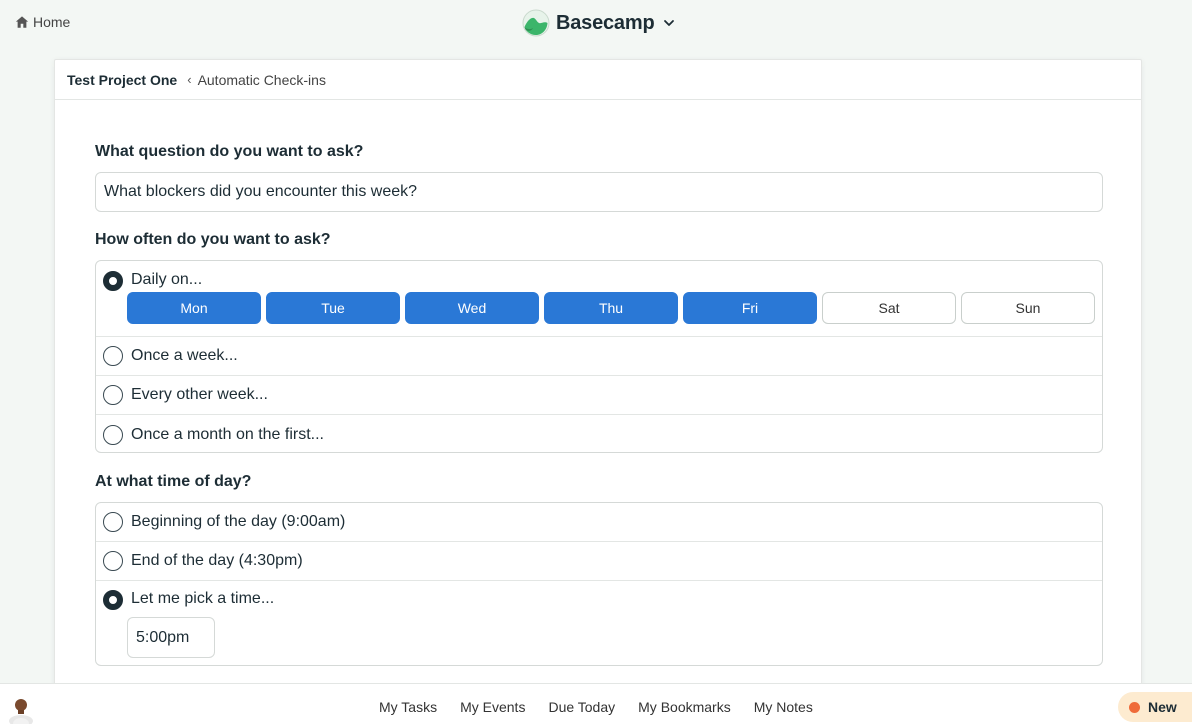 The image size is (1192, 728). What do you see at coordinates (599, 522) in the screenshot?
I see `time-option-beginning: Beginning of the day (9:00am)` at bounding box center [599, 522].